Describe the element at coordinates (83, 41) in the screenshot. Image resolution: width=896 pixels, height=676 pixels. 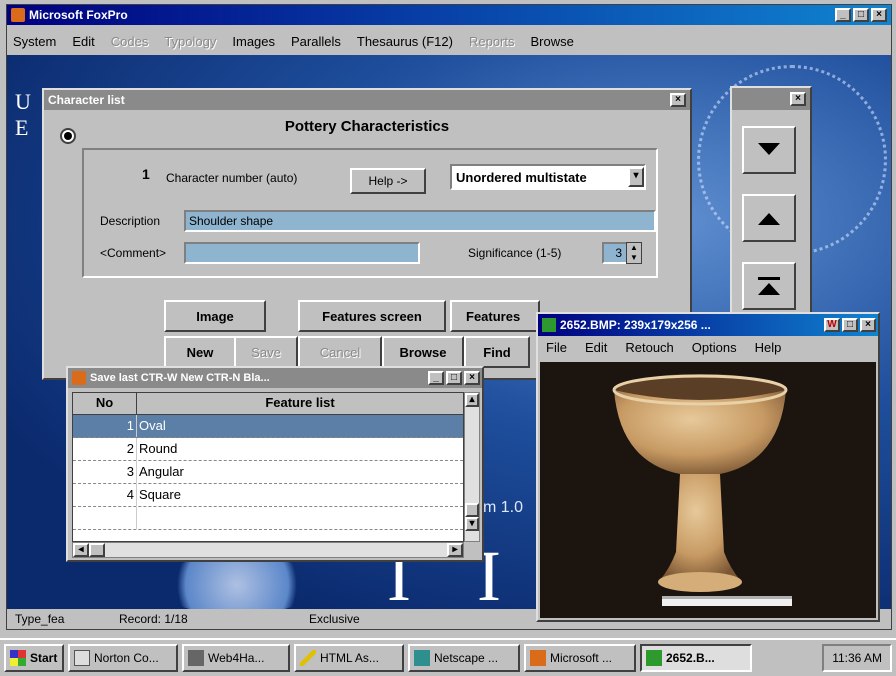
I see `menu-edit: Edit` at that location.